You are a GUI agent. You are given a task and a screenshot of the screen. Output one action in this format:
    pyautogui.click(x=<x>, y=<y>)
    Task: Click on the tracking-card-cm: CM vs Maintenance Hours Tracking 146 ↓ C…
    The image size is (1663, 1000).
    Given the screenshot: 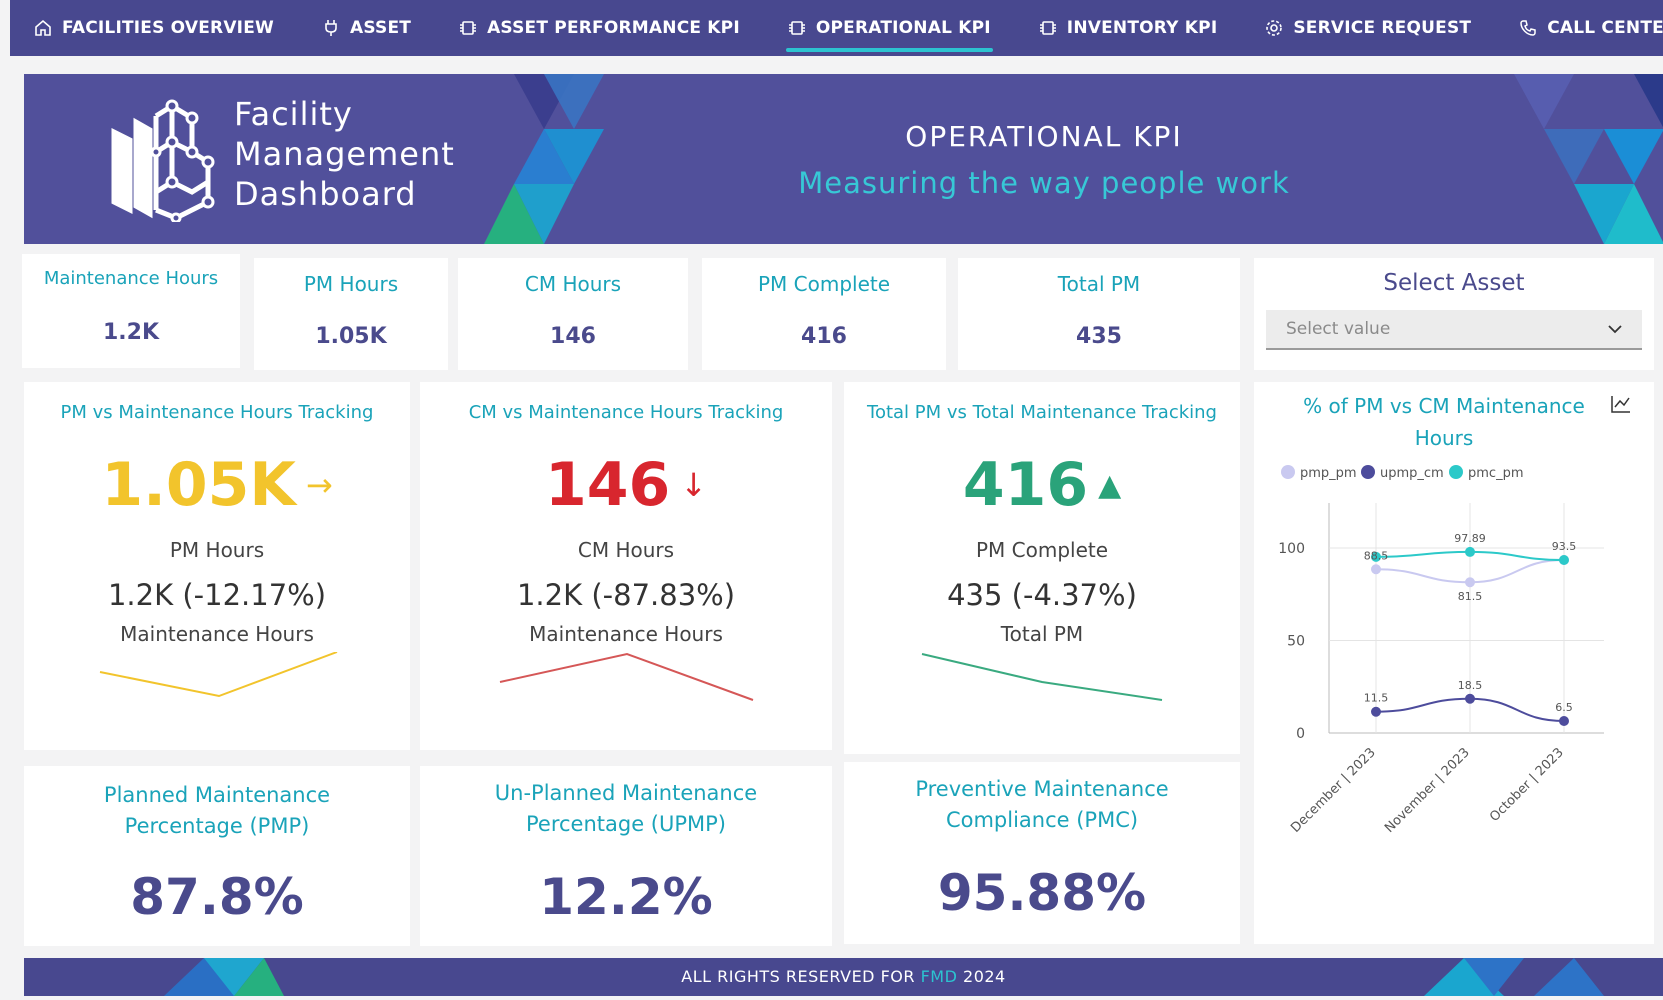 What is the action you would take?
    pyautogui.click(x=626, y=566)
    